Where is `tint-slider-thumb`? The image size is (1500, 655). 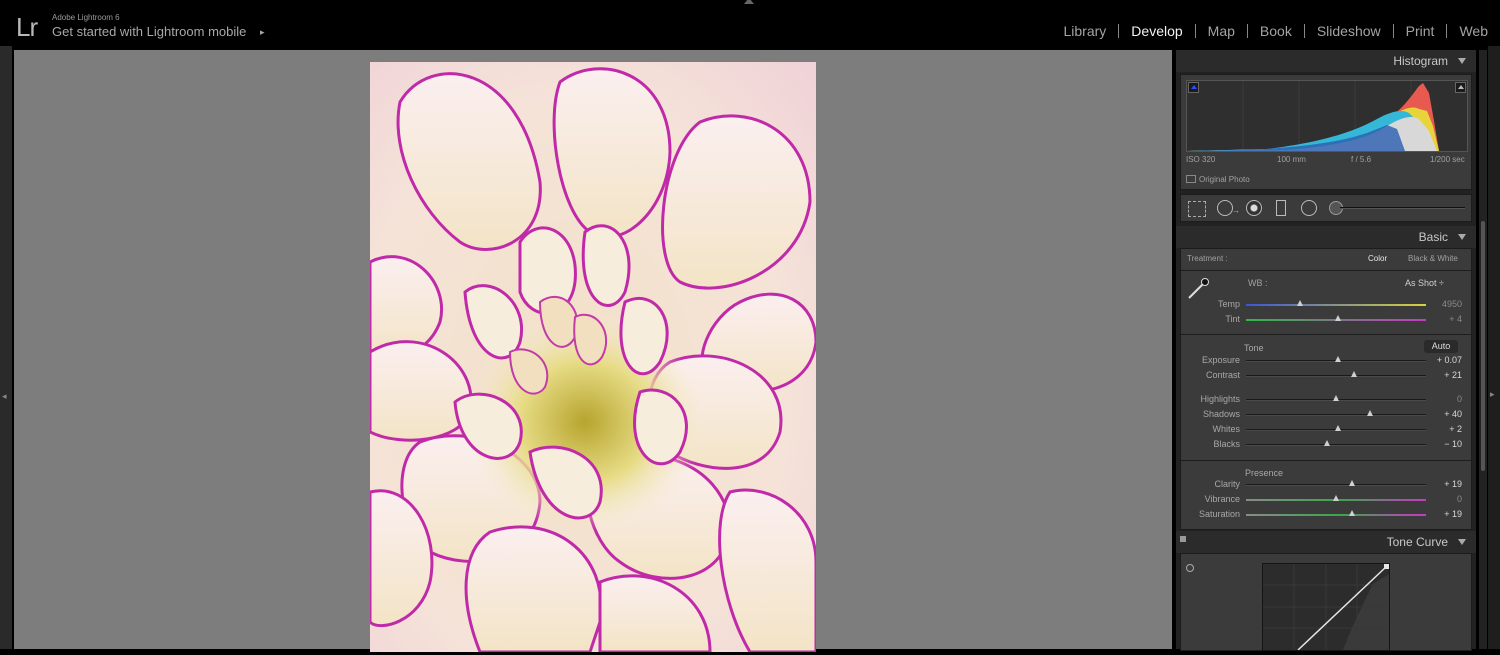 tint-slider-thumb is located at coordinates (1338, 318).